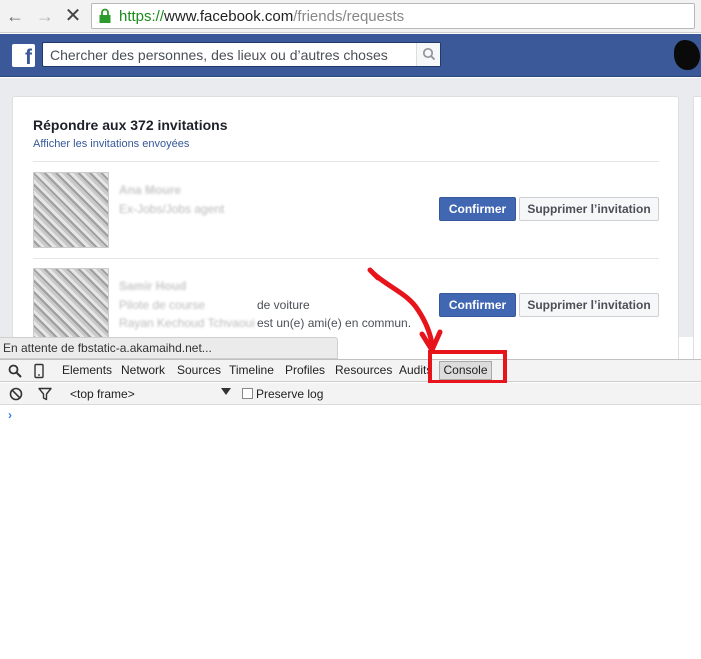  Describe the element at coordinates (305, 370) in the screenshot. I see `tab-profiles: Profiles` at that location.